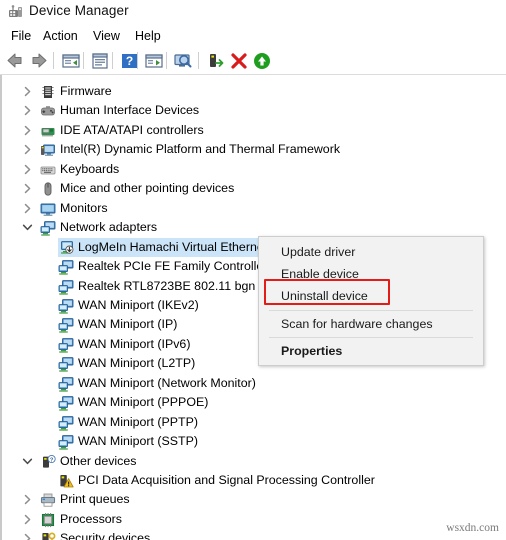  What do you see at coordinates (254, 91) in the screenshot?
I see `tree-item: Firmware` at bounding box center [254, 91].